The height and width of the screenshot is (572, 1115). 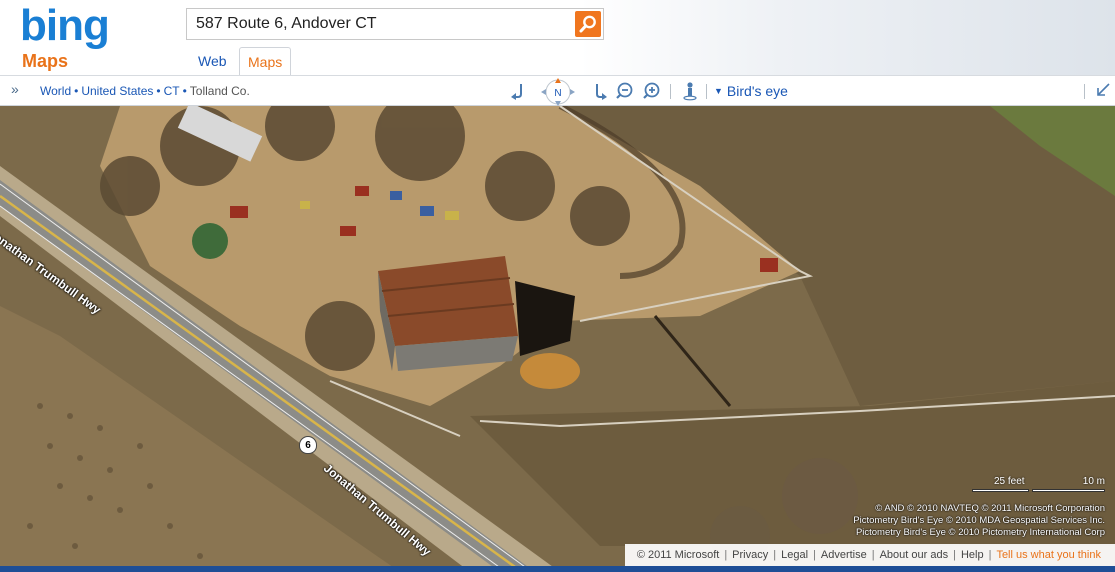 I want to click on collapse-icon, so click(x=1103, y=90).